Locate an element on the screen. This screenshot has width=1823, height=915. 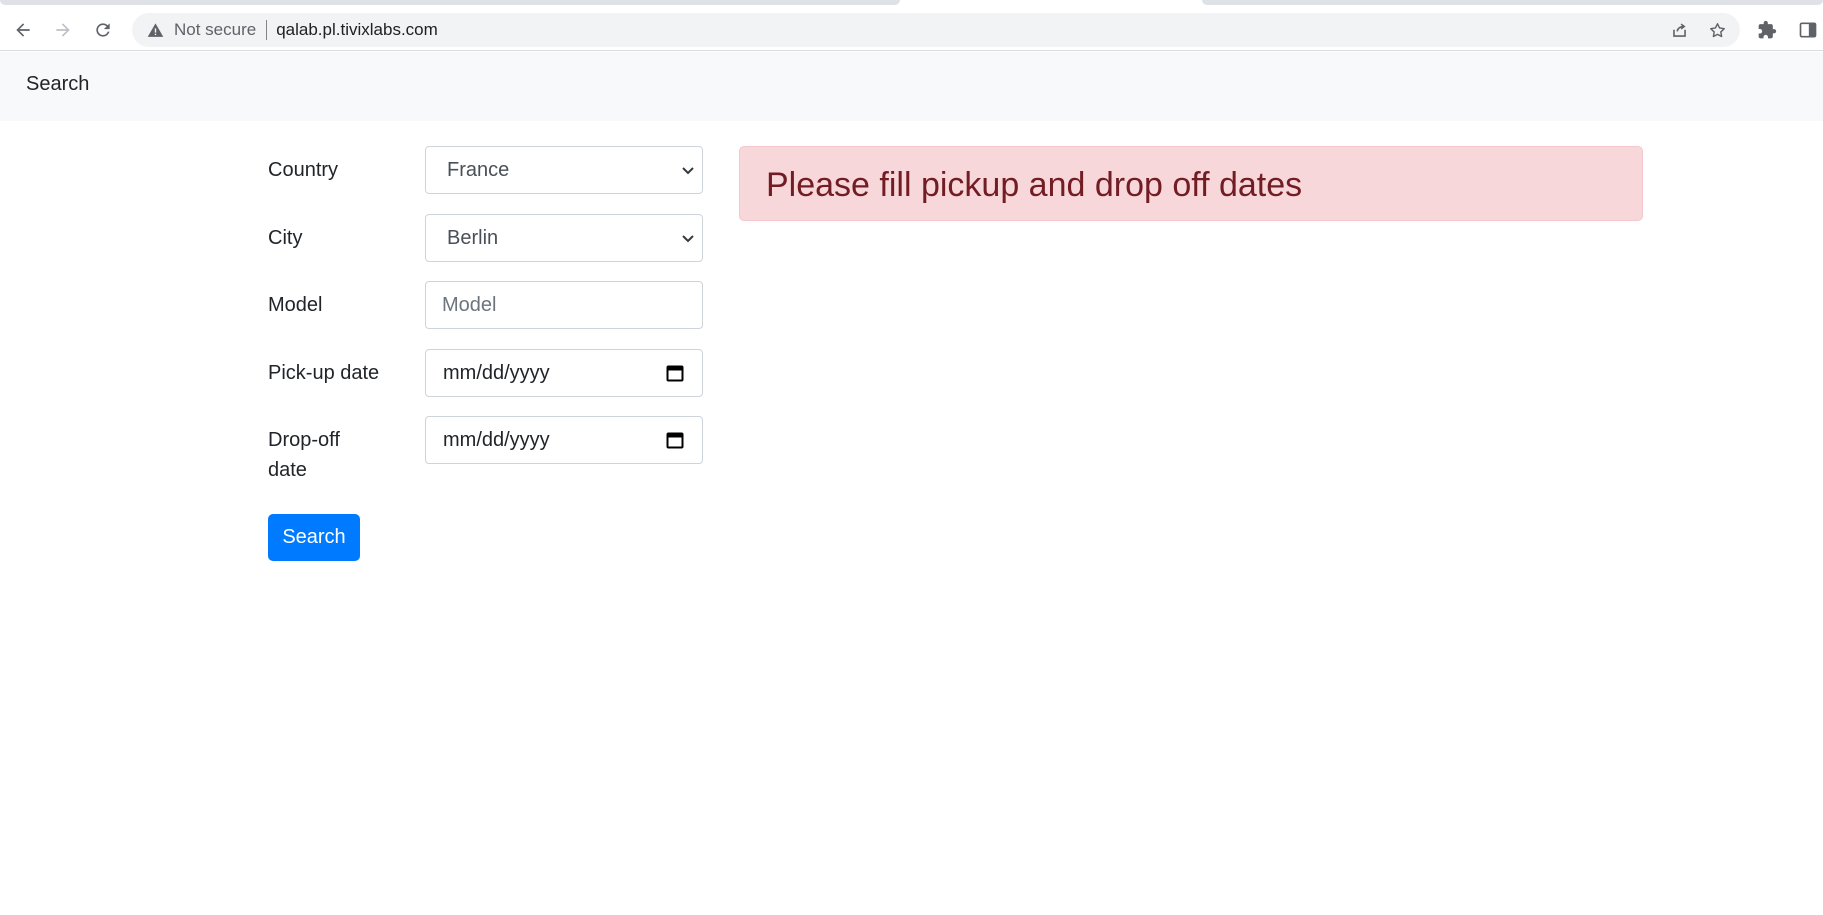
tab-strip is located at coordinates (911, 5).